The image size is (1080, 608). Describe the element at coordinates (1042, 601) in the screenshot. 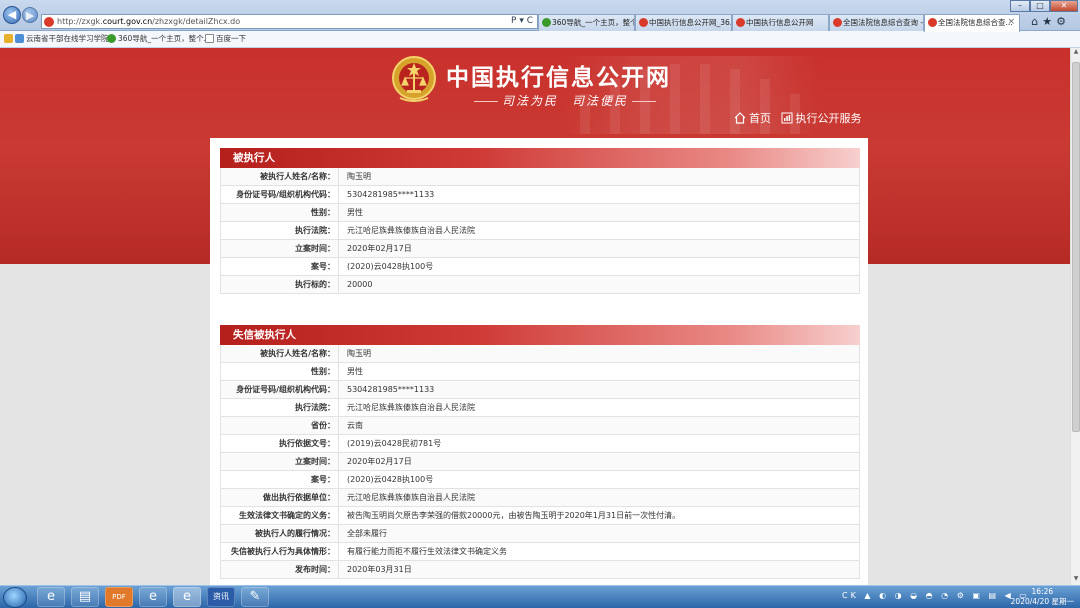

I see `clock-date: 2020/4/20 星期一` at that location.